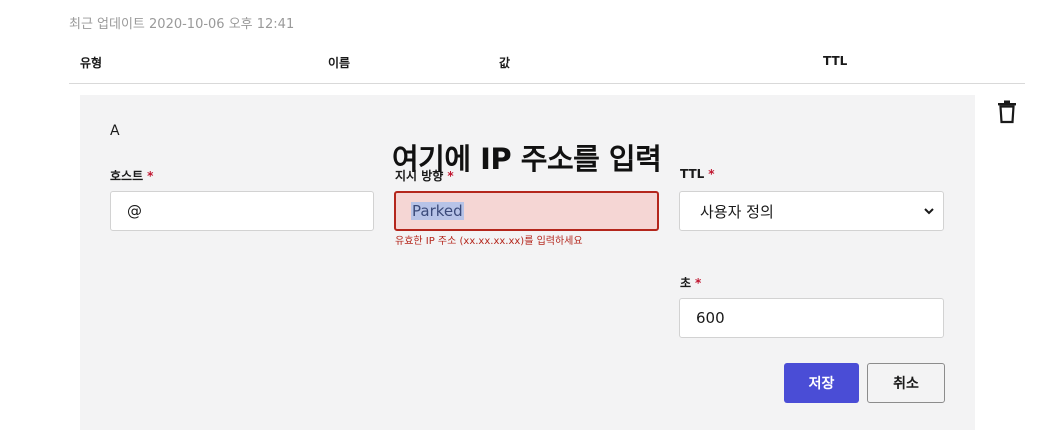 The image size is (1048, 430). What do you see at coordinates (134, 211) in the screenshot?
I see `host-input-value: @` at bounding box center [134, 211].